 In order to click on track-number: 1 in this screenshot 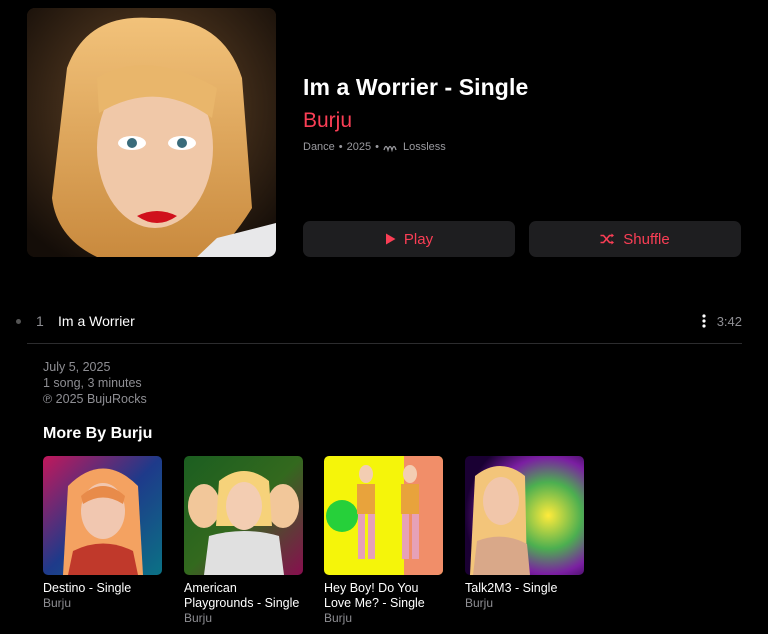, I will do `click(40, 321)`.